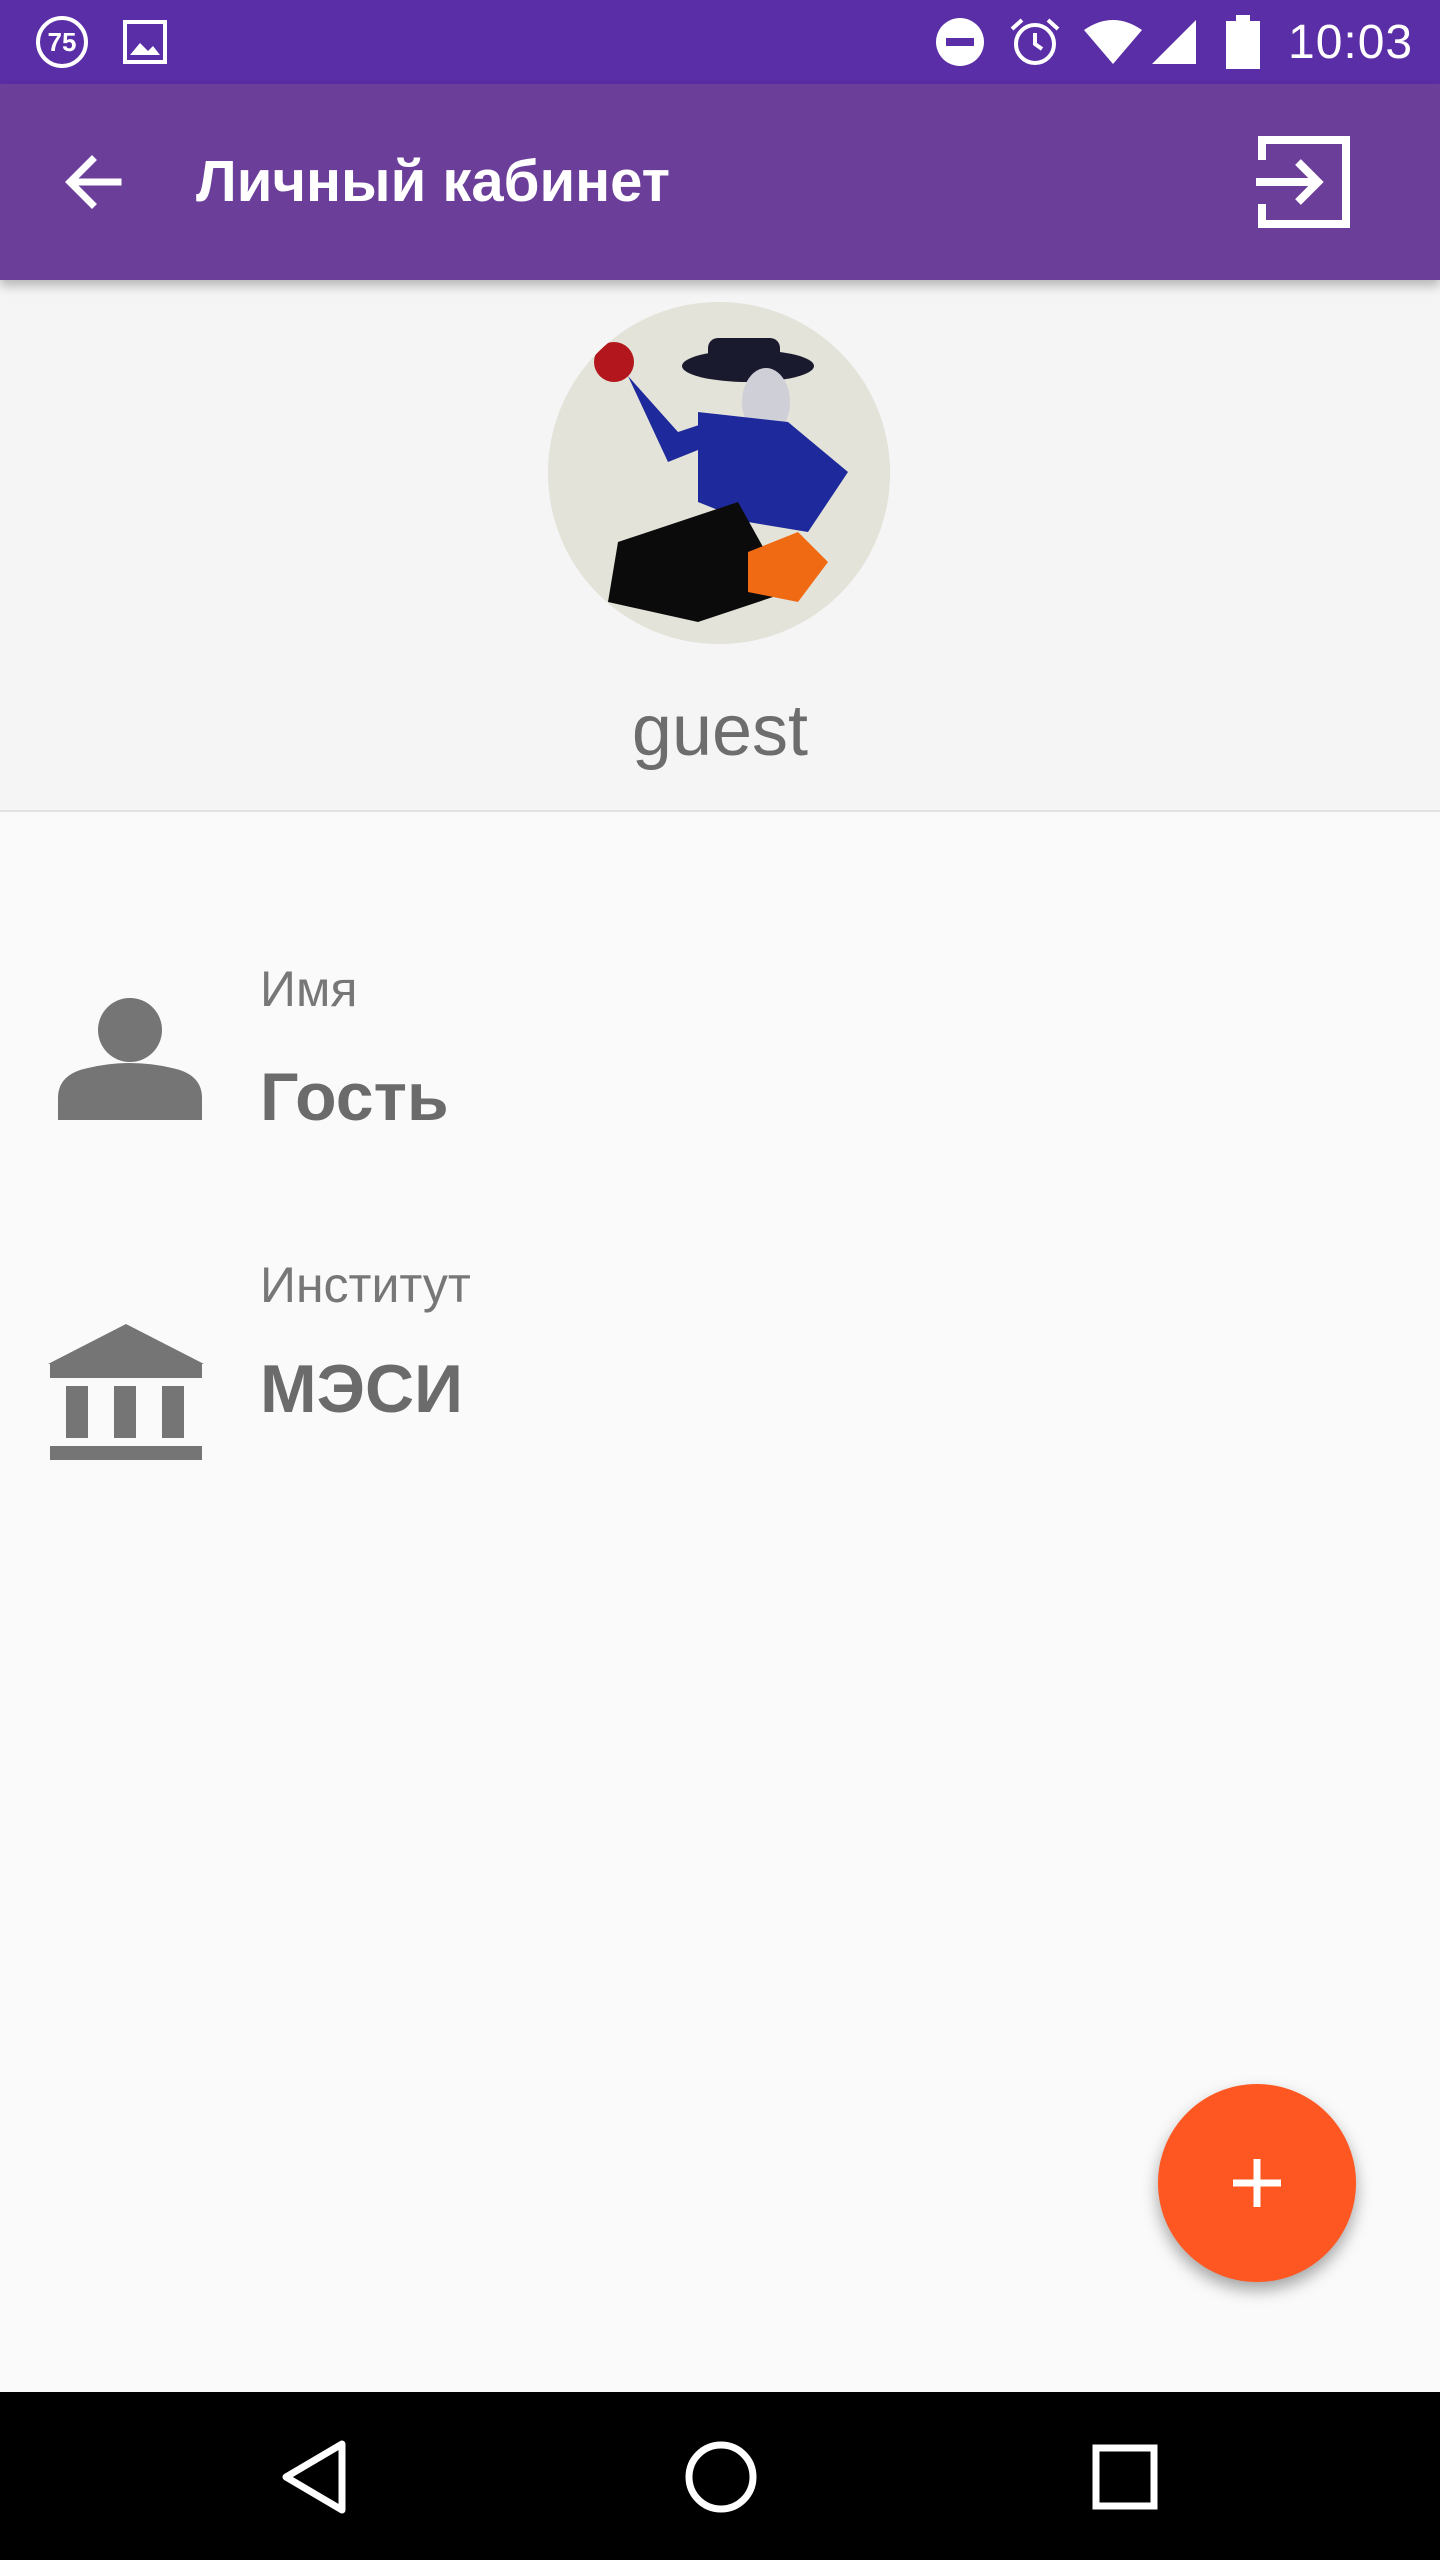 The width and height of the screenshot is (1440, 2560). What do you see at coordinates (720, 1348) in the screenshot?
I see `institute-field: Институт МЭСИ` at bounding box center [720, 1348].